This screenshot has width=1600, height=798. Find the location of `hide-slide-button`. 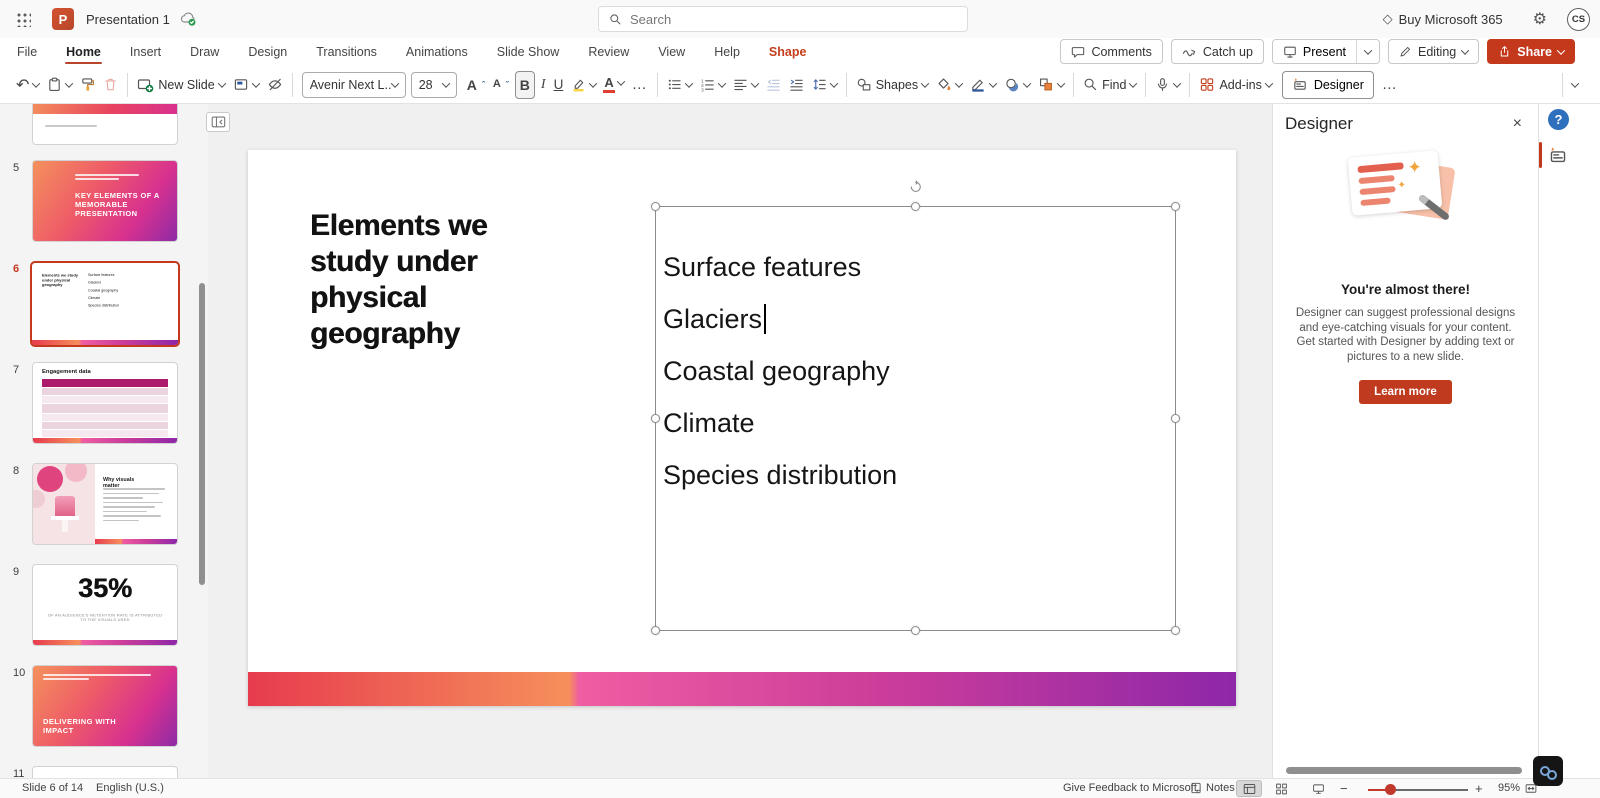

hide-slide-button is located at coordinates (275, 85).